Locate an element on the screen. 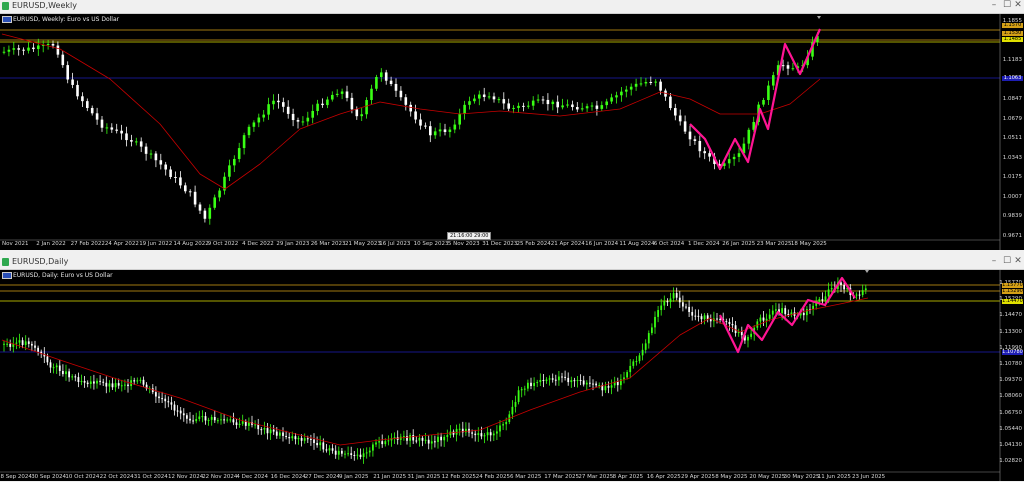 This screenshot has height=482, width=1024. price-tick-label: 1.09370 is located at coordinates (1010, 380).